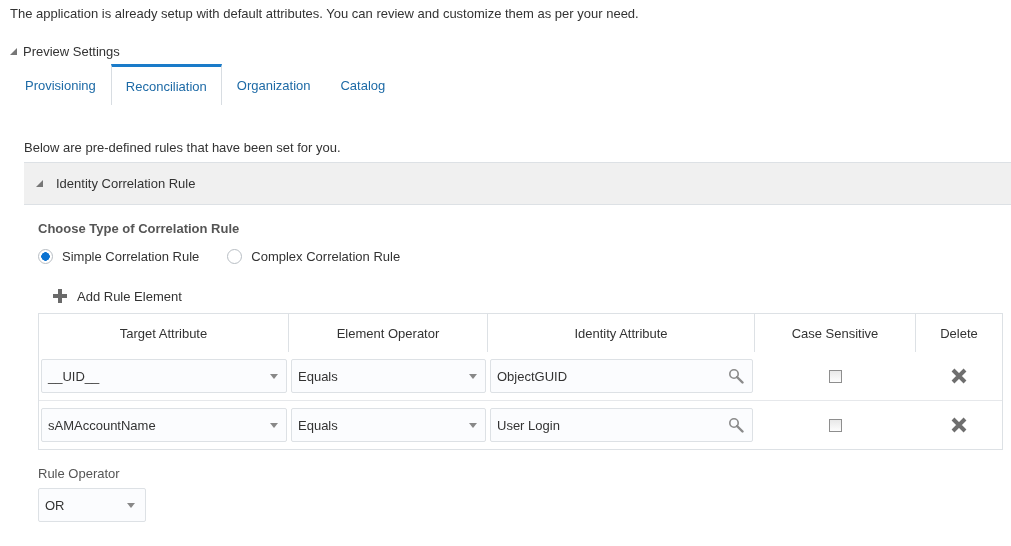  What do you see at coordinates (139, 229) in the screenshot?
I see `field-label: Choose Type of Correlation Rule` at bounding box center [139, 229].